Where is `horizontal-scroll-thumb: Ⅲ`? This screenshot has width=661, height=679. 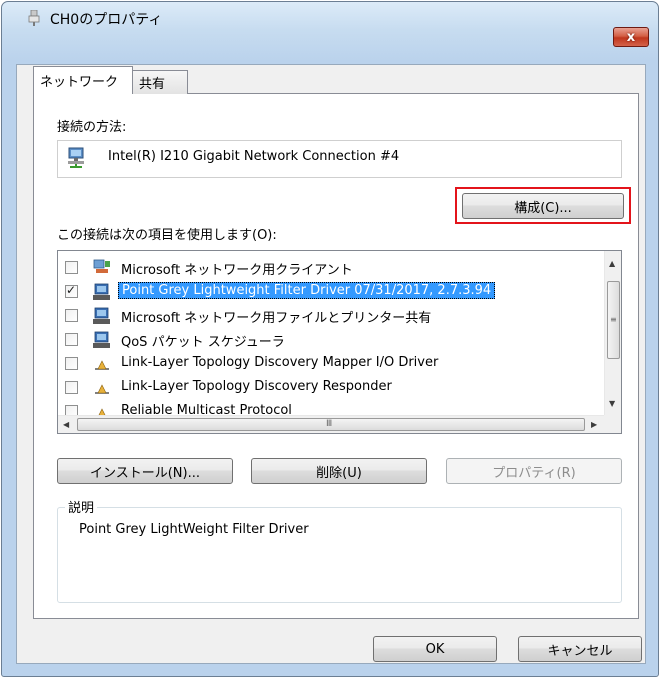 horizontal-scroll-thumb: Ⅲ is located at coordinates (331, 424).